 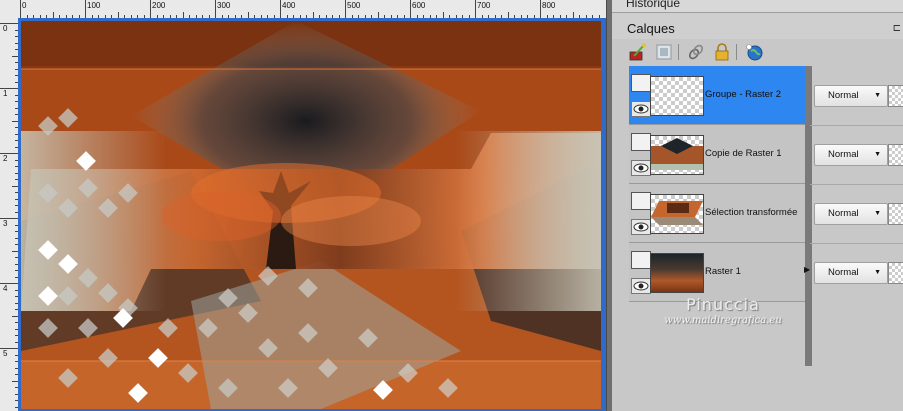 What do you see at coordinates (289, 5) in the screenshot?
I see `ruler-label: 400` at bounding box center [289, 5].